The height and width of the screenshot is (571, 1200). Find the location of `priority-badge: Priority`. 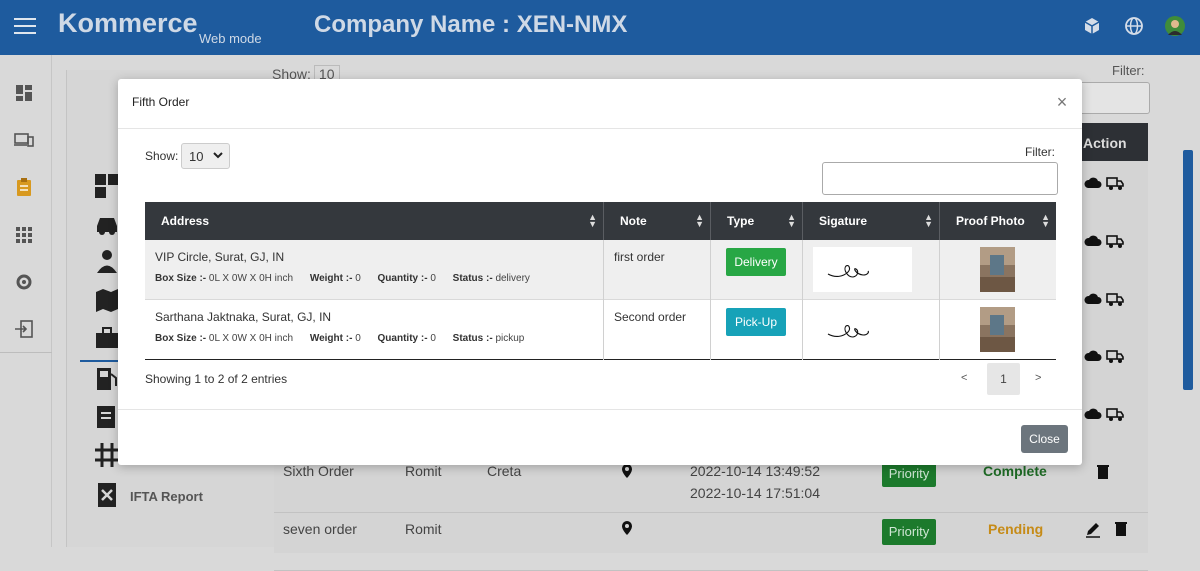

priority-badge: Priority is located at coordinates (909, 532).